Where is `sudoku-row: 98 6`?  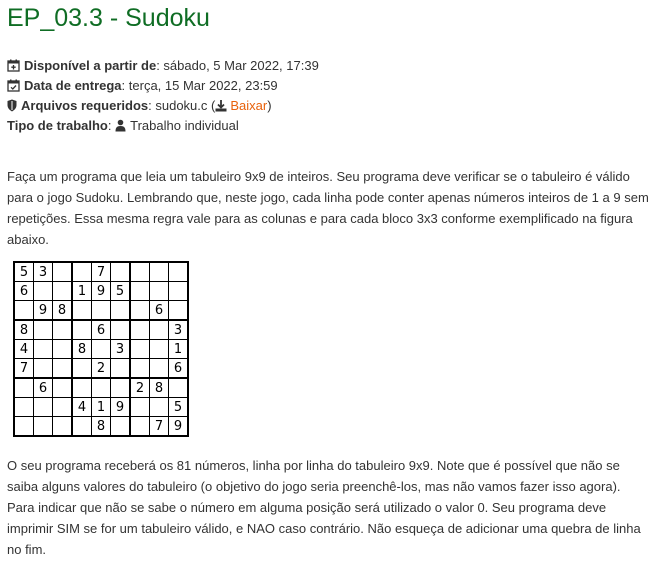
sudoku-row: 98 6 is located at coordinates (101, 310).